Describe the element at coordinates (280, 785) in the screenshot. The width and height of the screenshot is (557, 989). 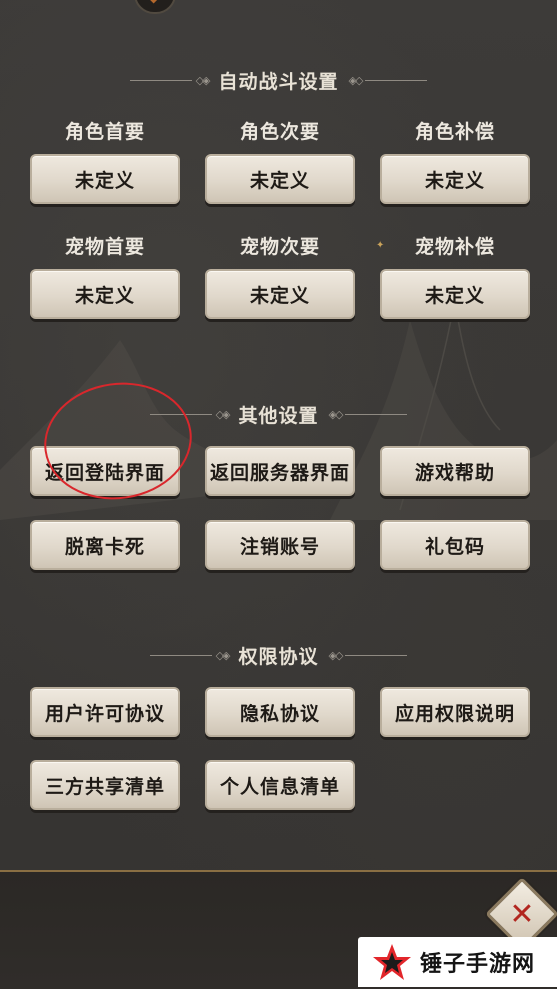
I see `personal-info-button: 个人信息清单` at that location.